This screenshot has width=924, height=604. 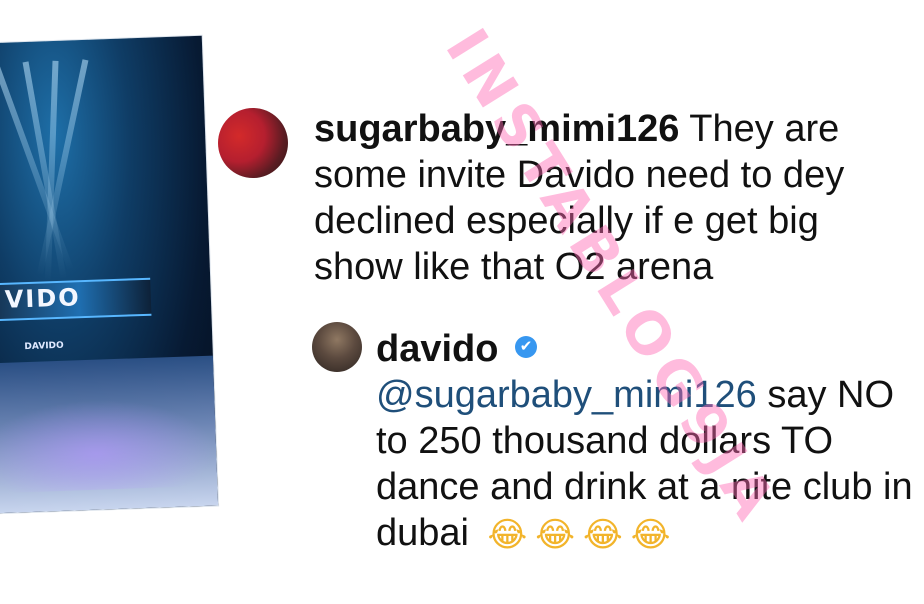 I want to click on stage-small-tag: DAVIDO, so click(x=44, y=346).